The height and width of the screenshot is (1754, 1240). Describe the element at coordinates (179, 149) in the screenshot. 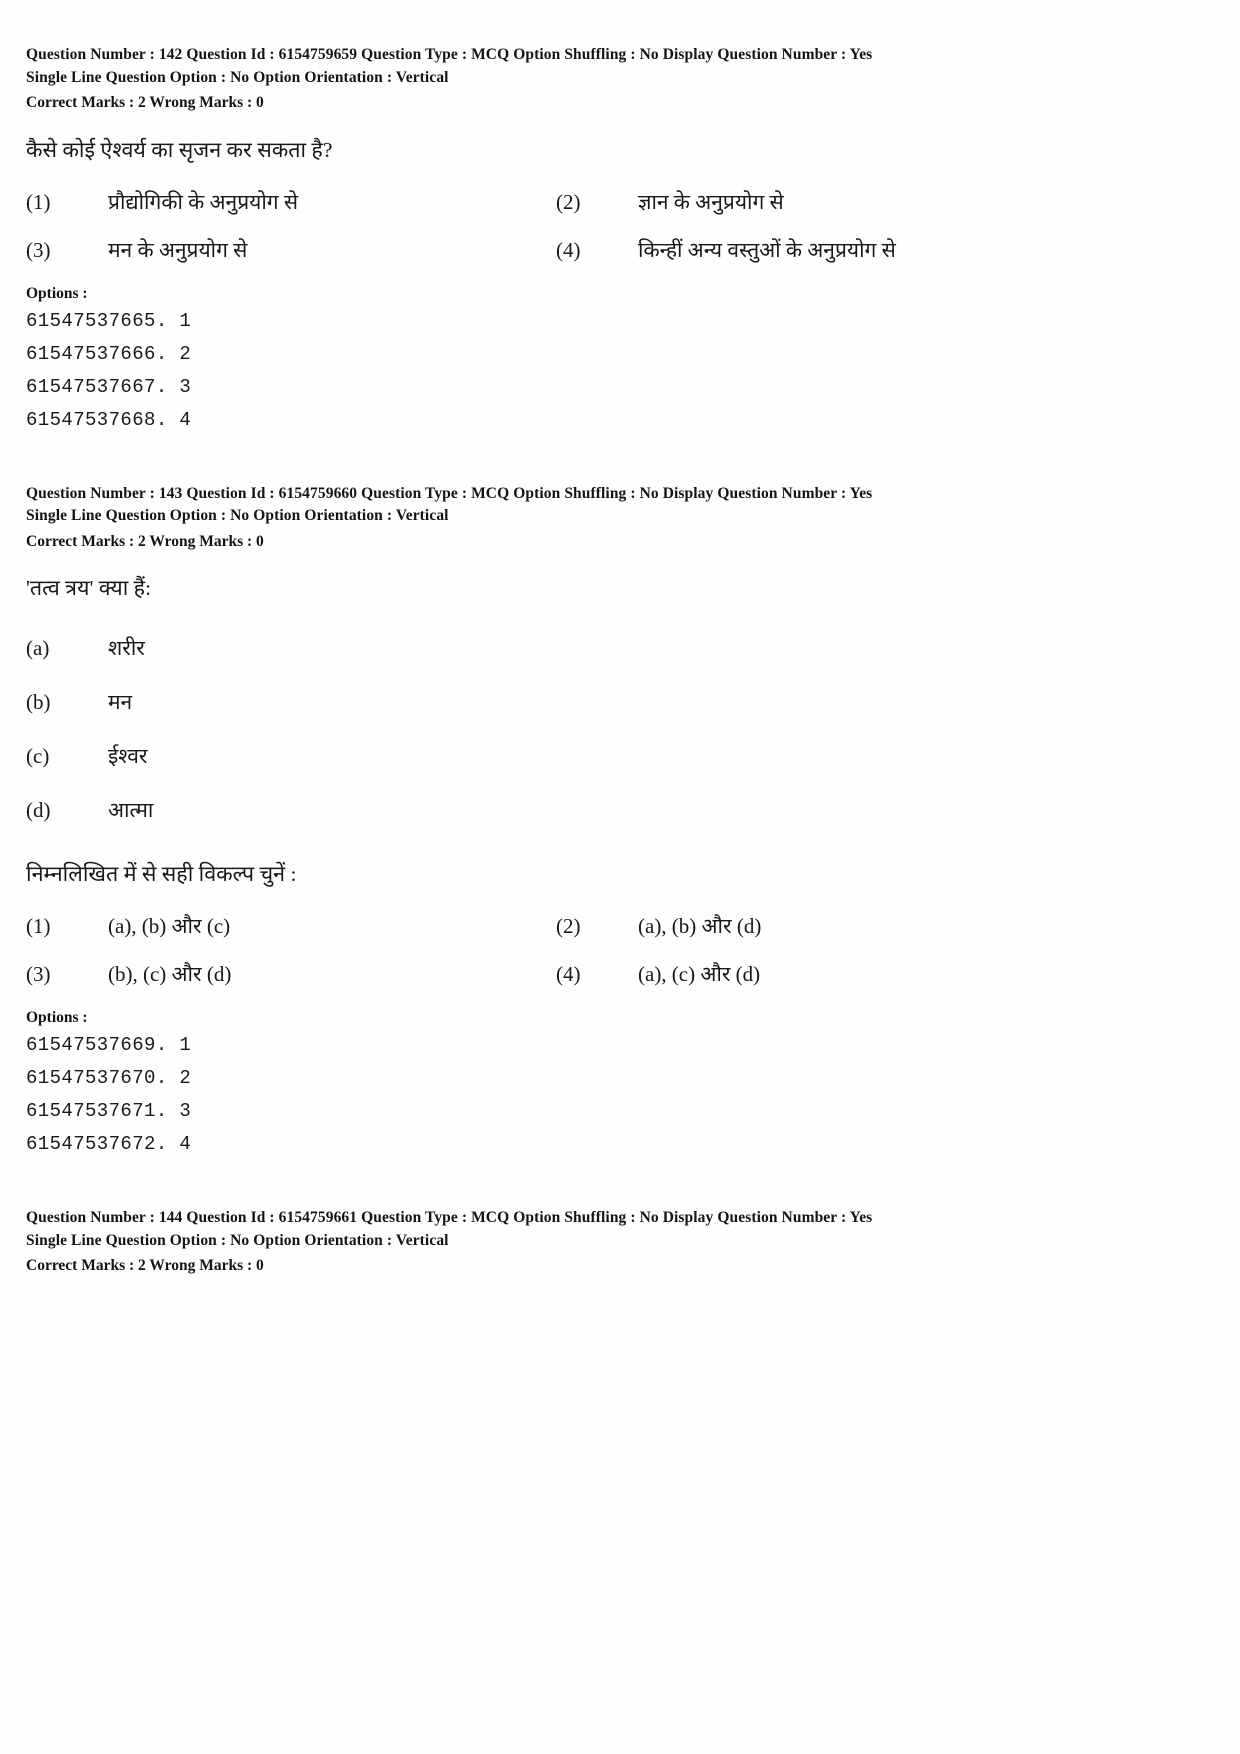

I see `question-text: कैसे कोई ऐश्वर्य का सृजन कर सकता है?` at that location.